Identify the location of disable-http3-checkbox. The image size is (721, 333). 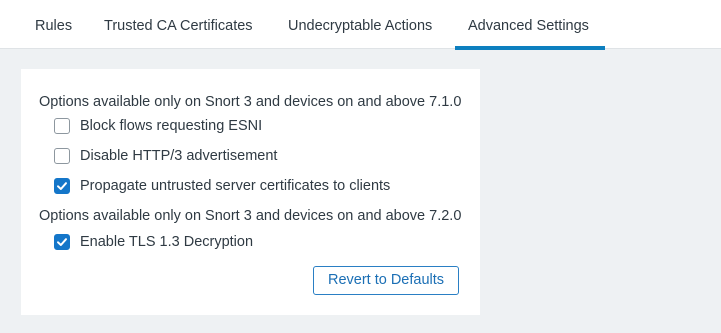
(62, 156).